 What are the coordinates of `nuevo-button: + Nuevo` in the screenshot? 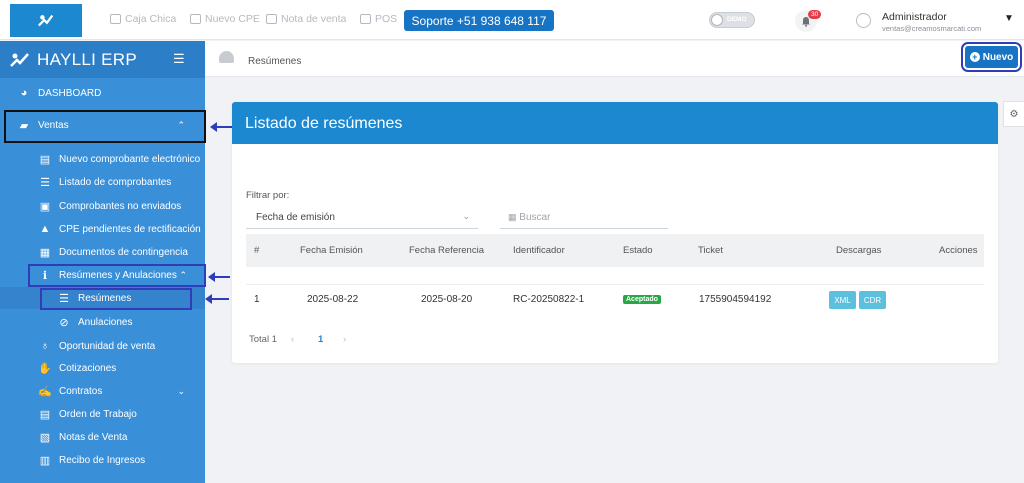 It's located at (991, 57).